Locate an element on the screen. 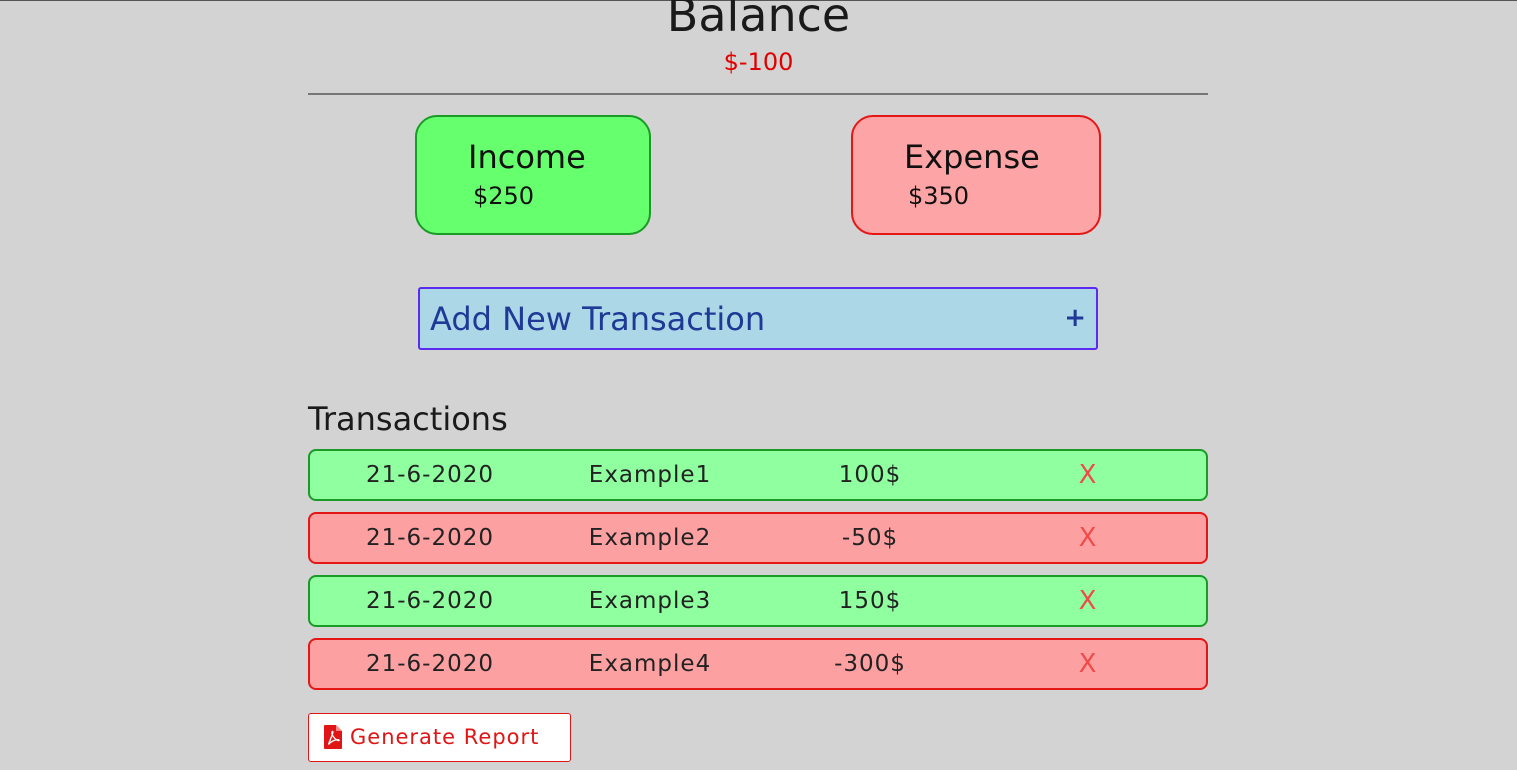 The width and height of the screenshot is (1517, 770). balance-value: $-100 is located at coordinates (758, 62).